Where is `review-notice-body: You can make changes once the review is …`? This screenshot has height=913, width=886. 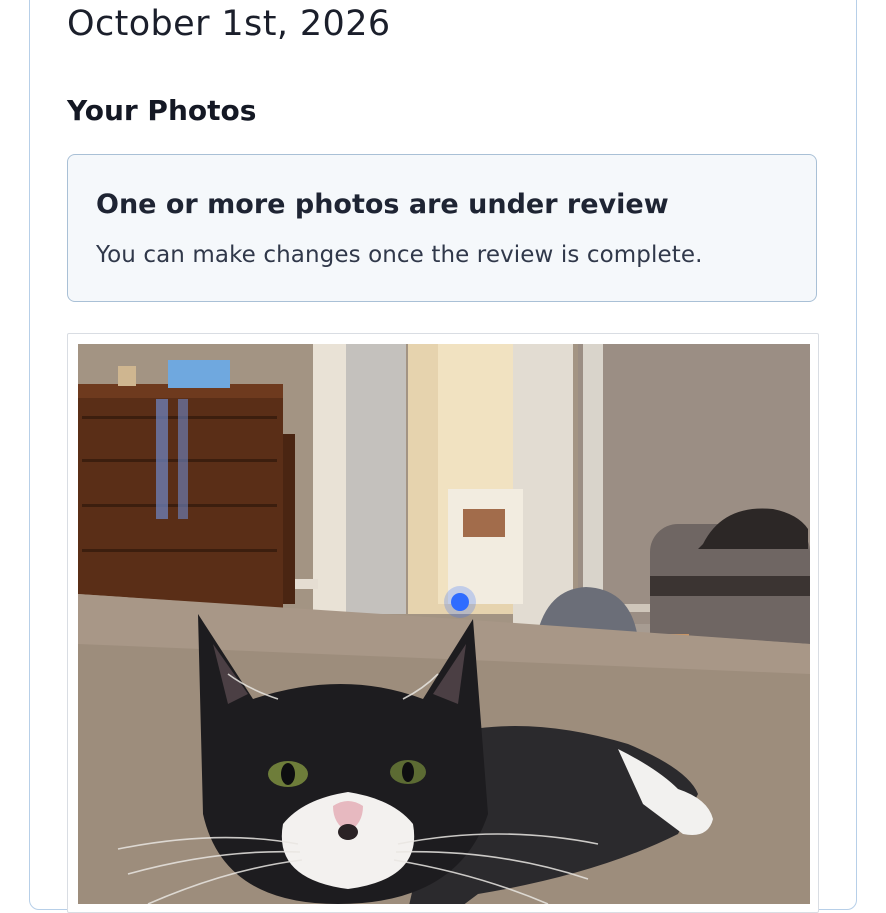 review-notice-body: You can make changes once the review is … is located at coordinates (399, 255).